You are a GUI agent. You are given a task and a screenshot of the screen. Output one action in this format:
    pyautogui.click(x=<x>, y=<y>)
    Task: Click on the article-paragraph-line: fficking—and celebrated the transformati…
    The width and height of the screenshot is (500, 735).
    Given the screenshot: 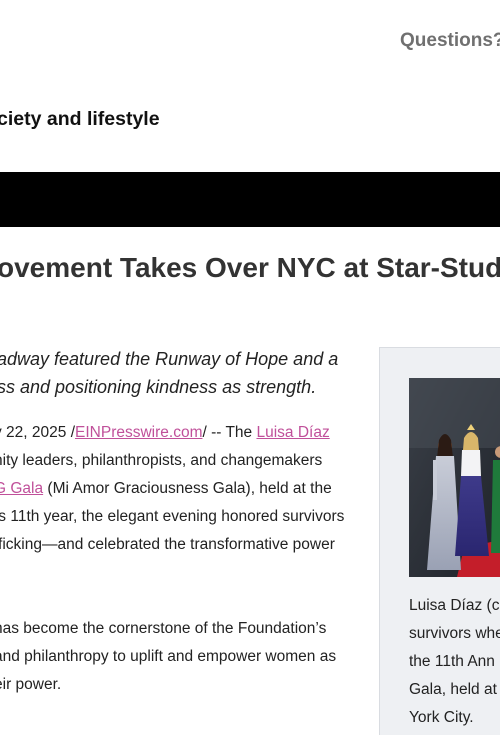 What is the action you would take?
    pyautogui.click(x=167, y=544)
    